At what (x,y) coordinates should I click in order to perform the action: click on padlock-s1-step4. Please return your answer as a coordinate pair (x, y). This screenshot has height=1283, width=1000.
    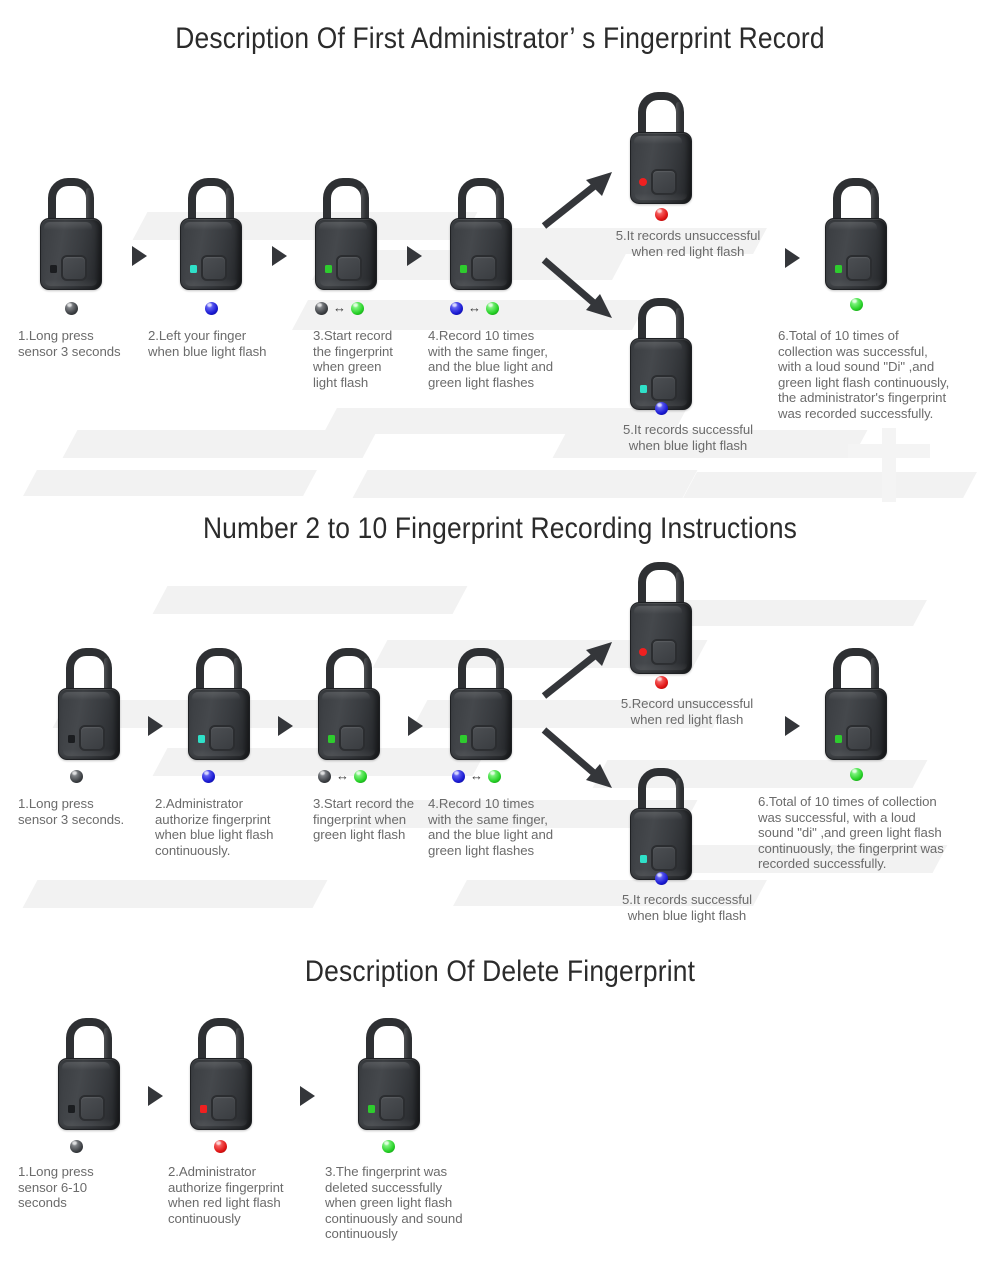
    Looking at the image, I should click on (481, 234).